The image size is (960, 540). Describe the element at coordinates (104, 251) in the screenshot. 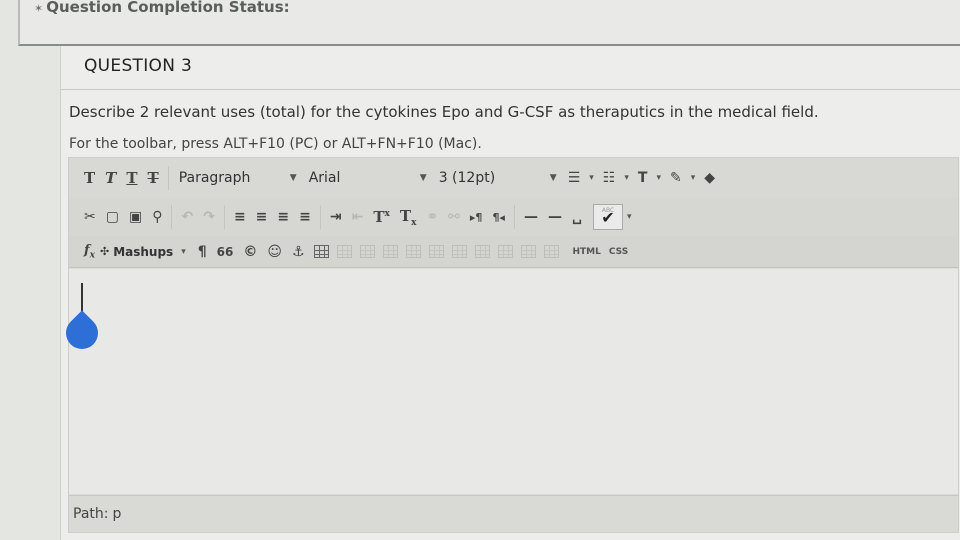

I see `mashups-icon: ✣` at that location.